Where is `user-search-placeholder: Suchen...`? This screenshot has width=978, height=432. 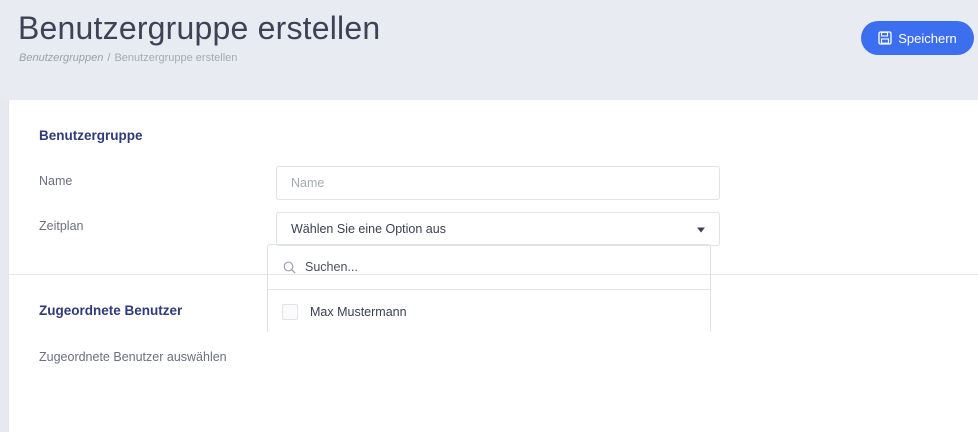
user-search-placeholder: Suchen... is located at coordinates (331, 267).